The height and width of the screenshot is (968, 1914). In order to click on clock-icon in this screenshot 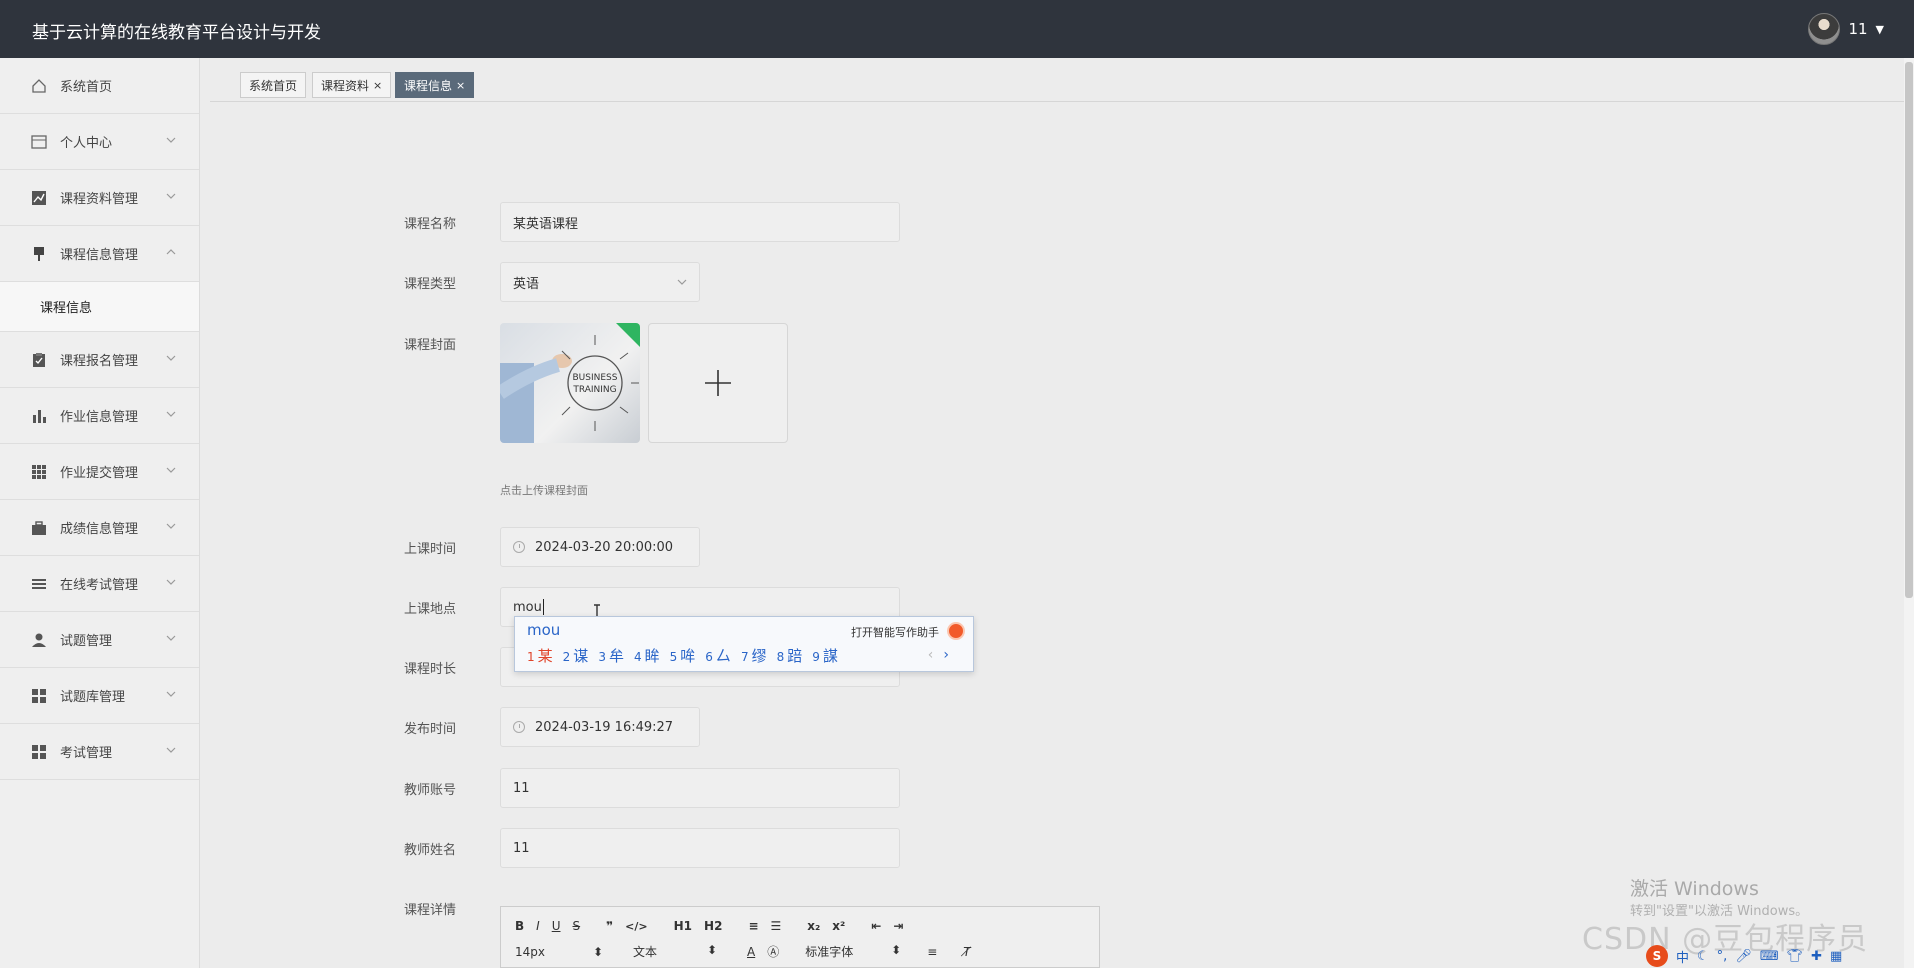, I will do `click(519, 547)`.